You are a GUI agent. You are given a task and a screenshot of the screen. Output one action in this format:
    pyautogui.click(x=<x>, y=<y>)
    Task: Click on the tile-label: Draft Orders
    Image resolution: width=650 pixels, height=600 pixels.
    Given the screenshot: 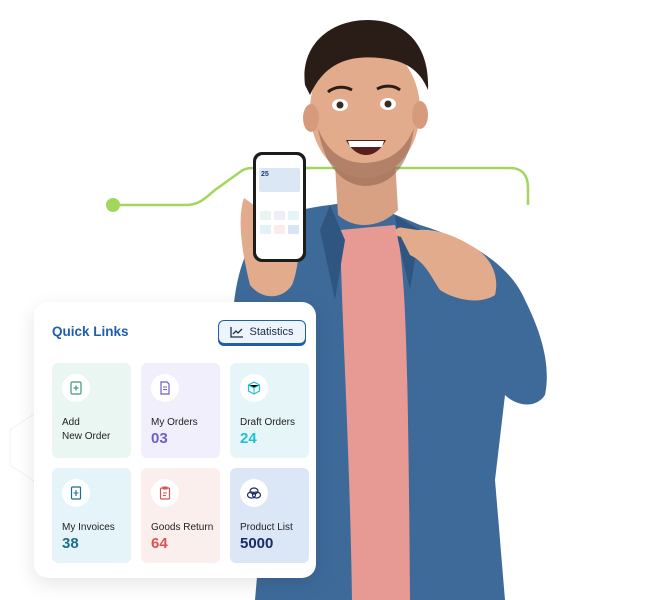 What is the action you would take?
    pyautogui.click(x=268, y=422)
    